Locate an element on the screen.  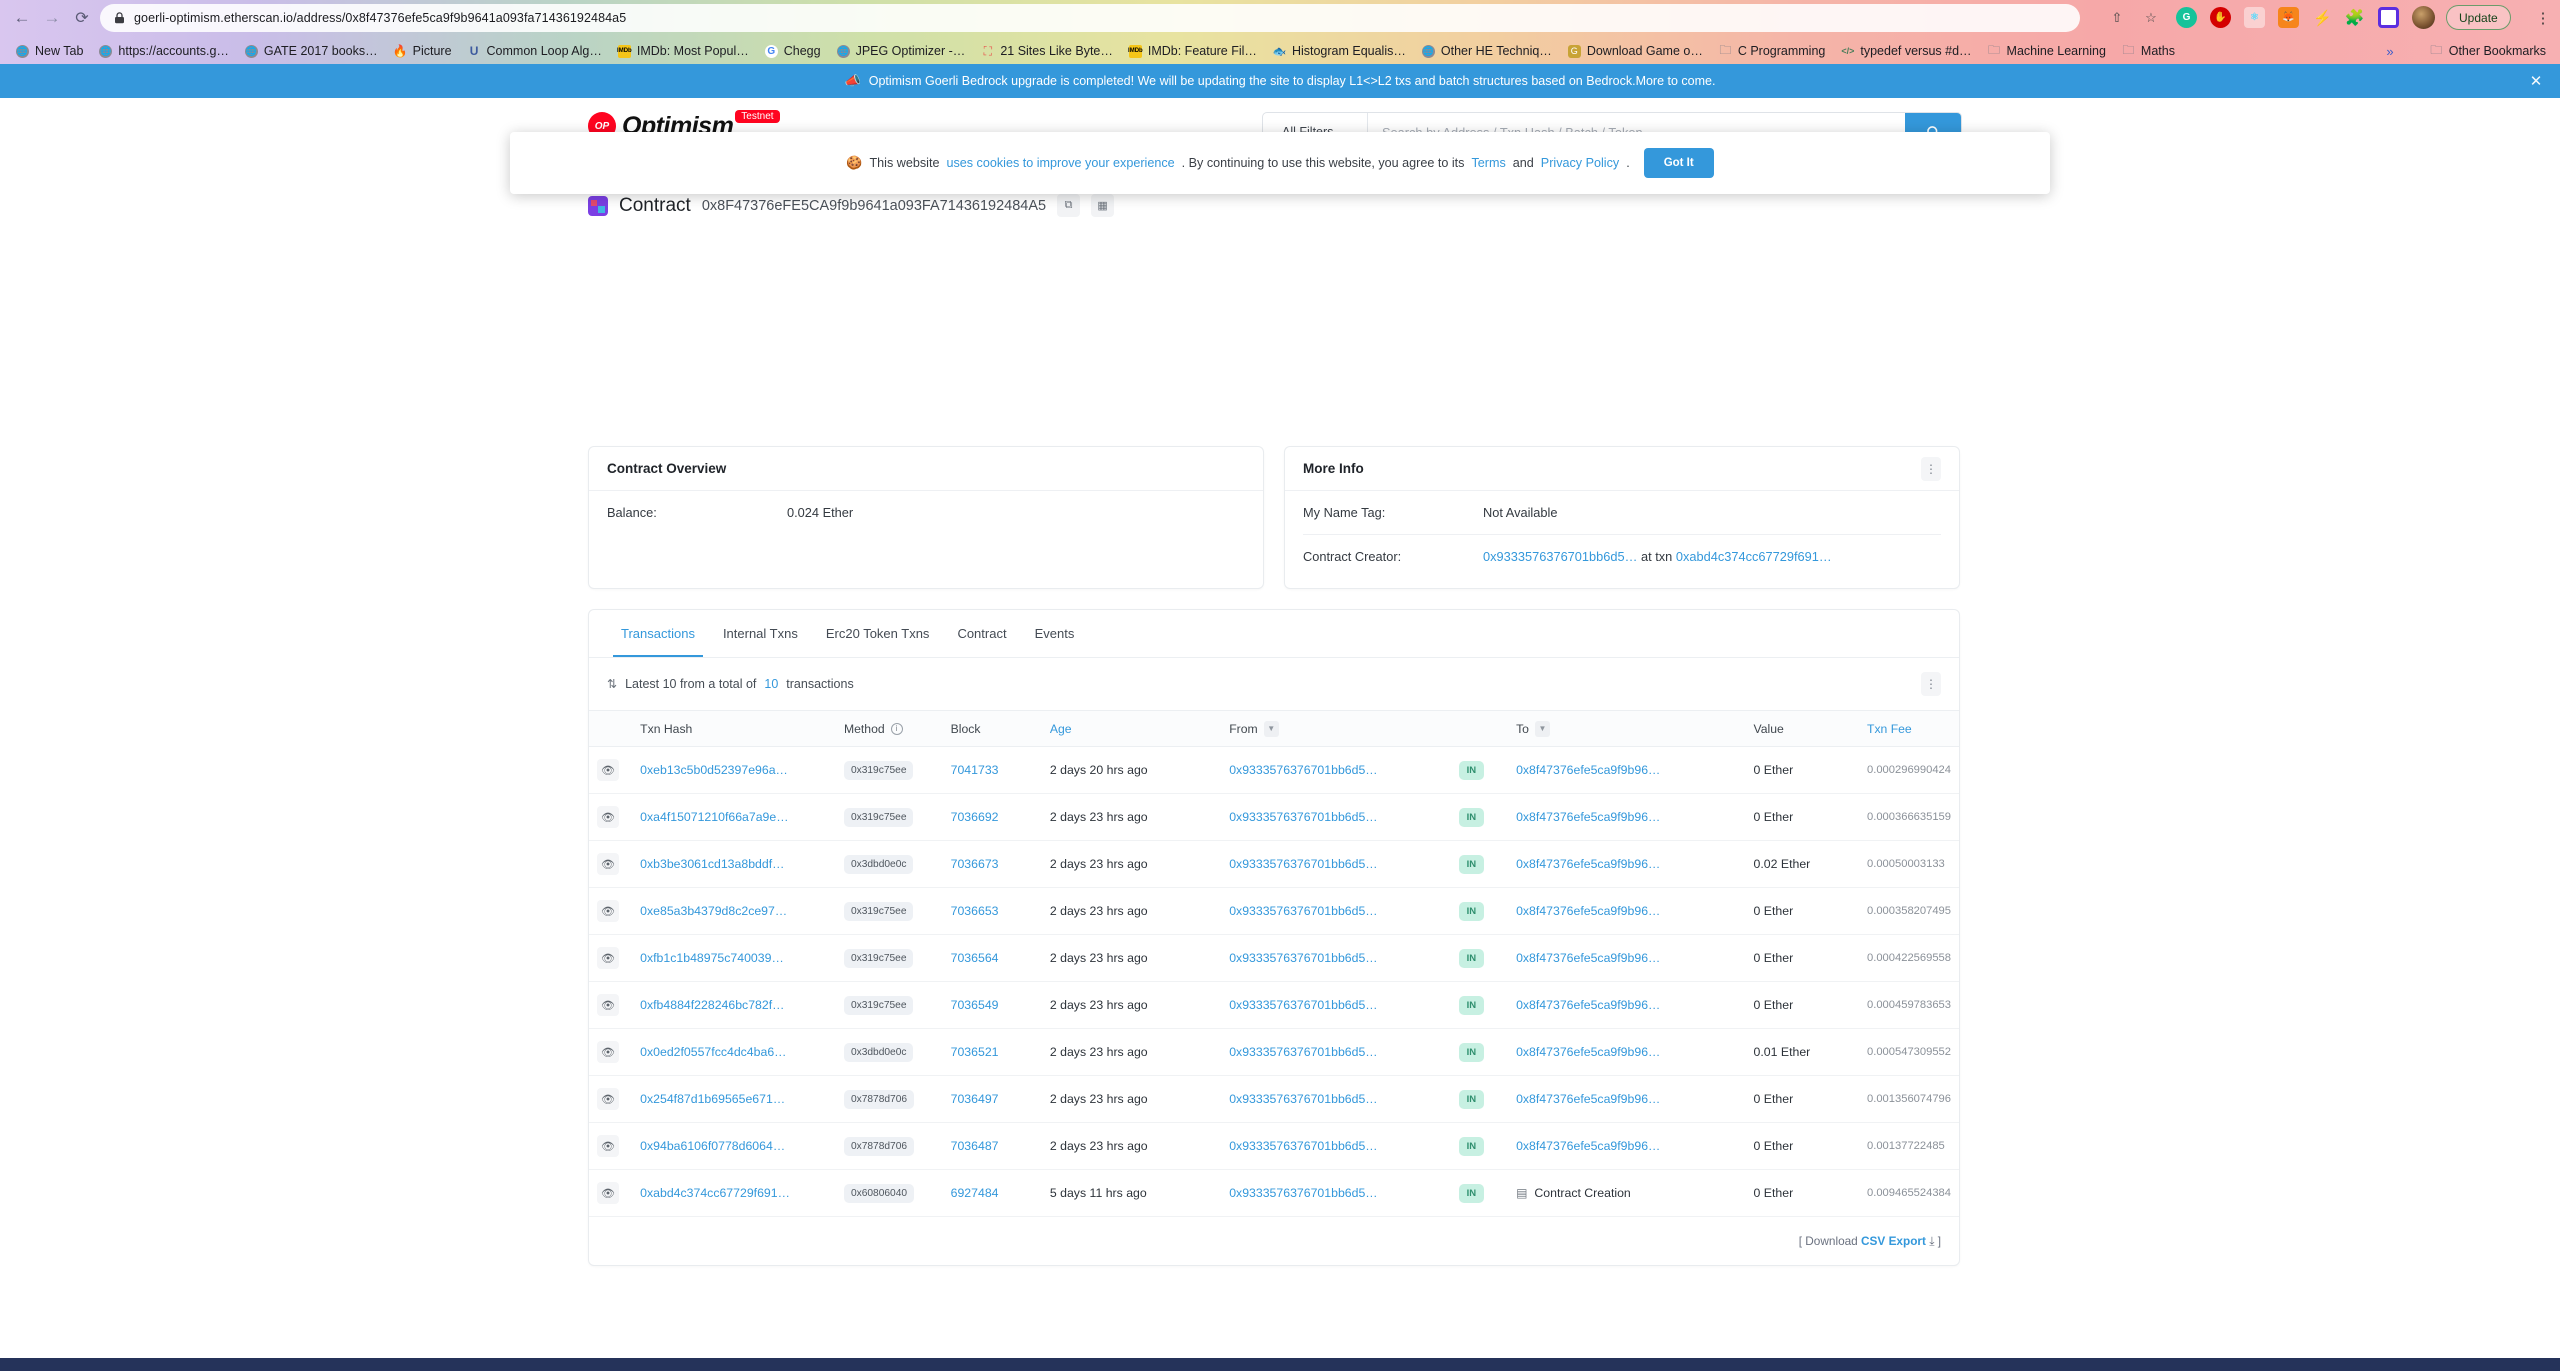
csv-export-link: CSV Export is located at coordinates (1893, 1241).